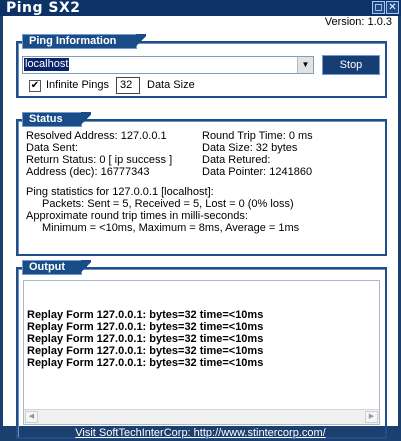  I want to click on output-title: Output, so click(56, 267).